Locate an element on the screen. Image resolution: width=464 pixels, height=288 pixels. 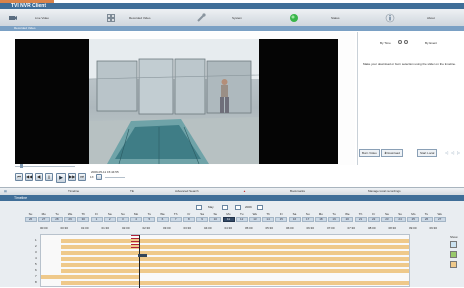
day-cell: Mo 18 is located at coordinates (320, 218).